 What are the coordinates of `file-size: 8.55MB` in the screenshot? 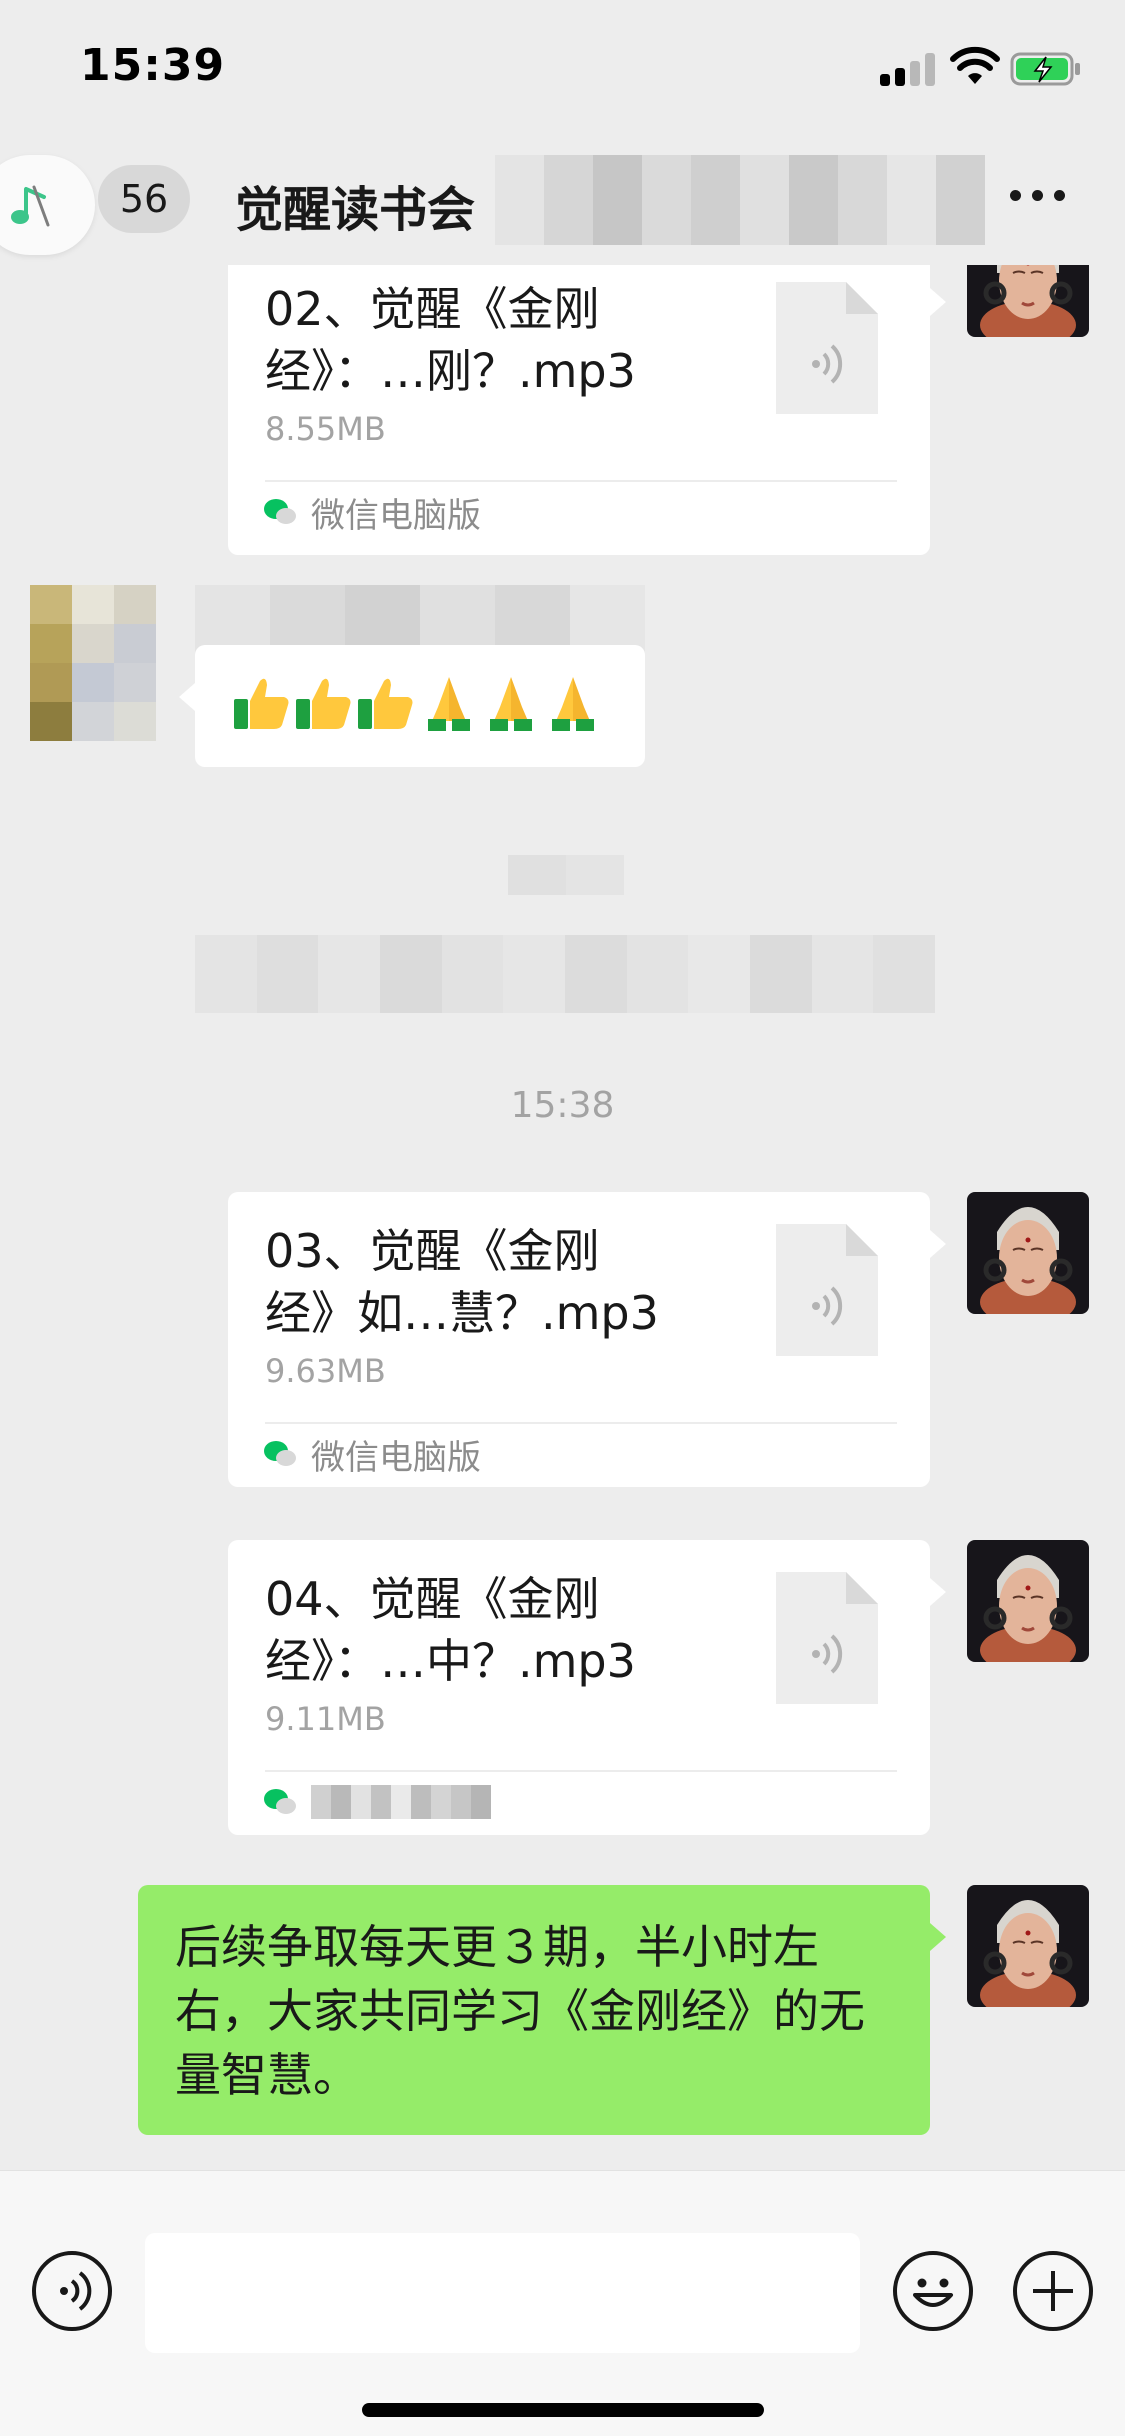 It's located at (325, 429).